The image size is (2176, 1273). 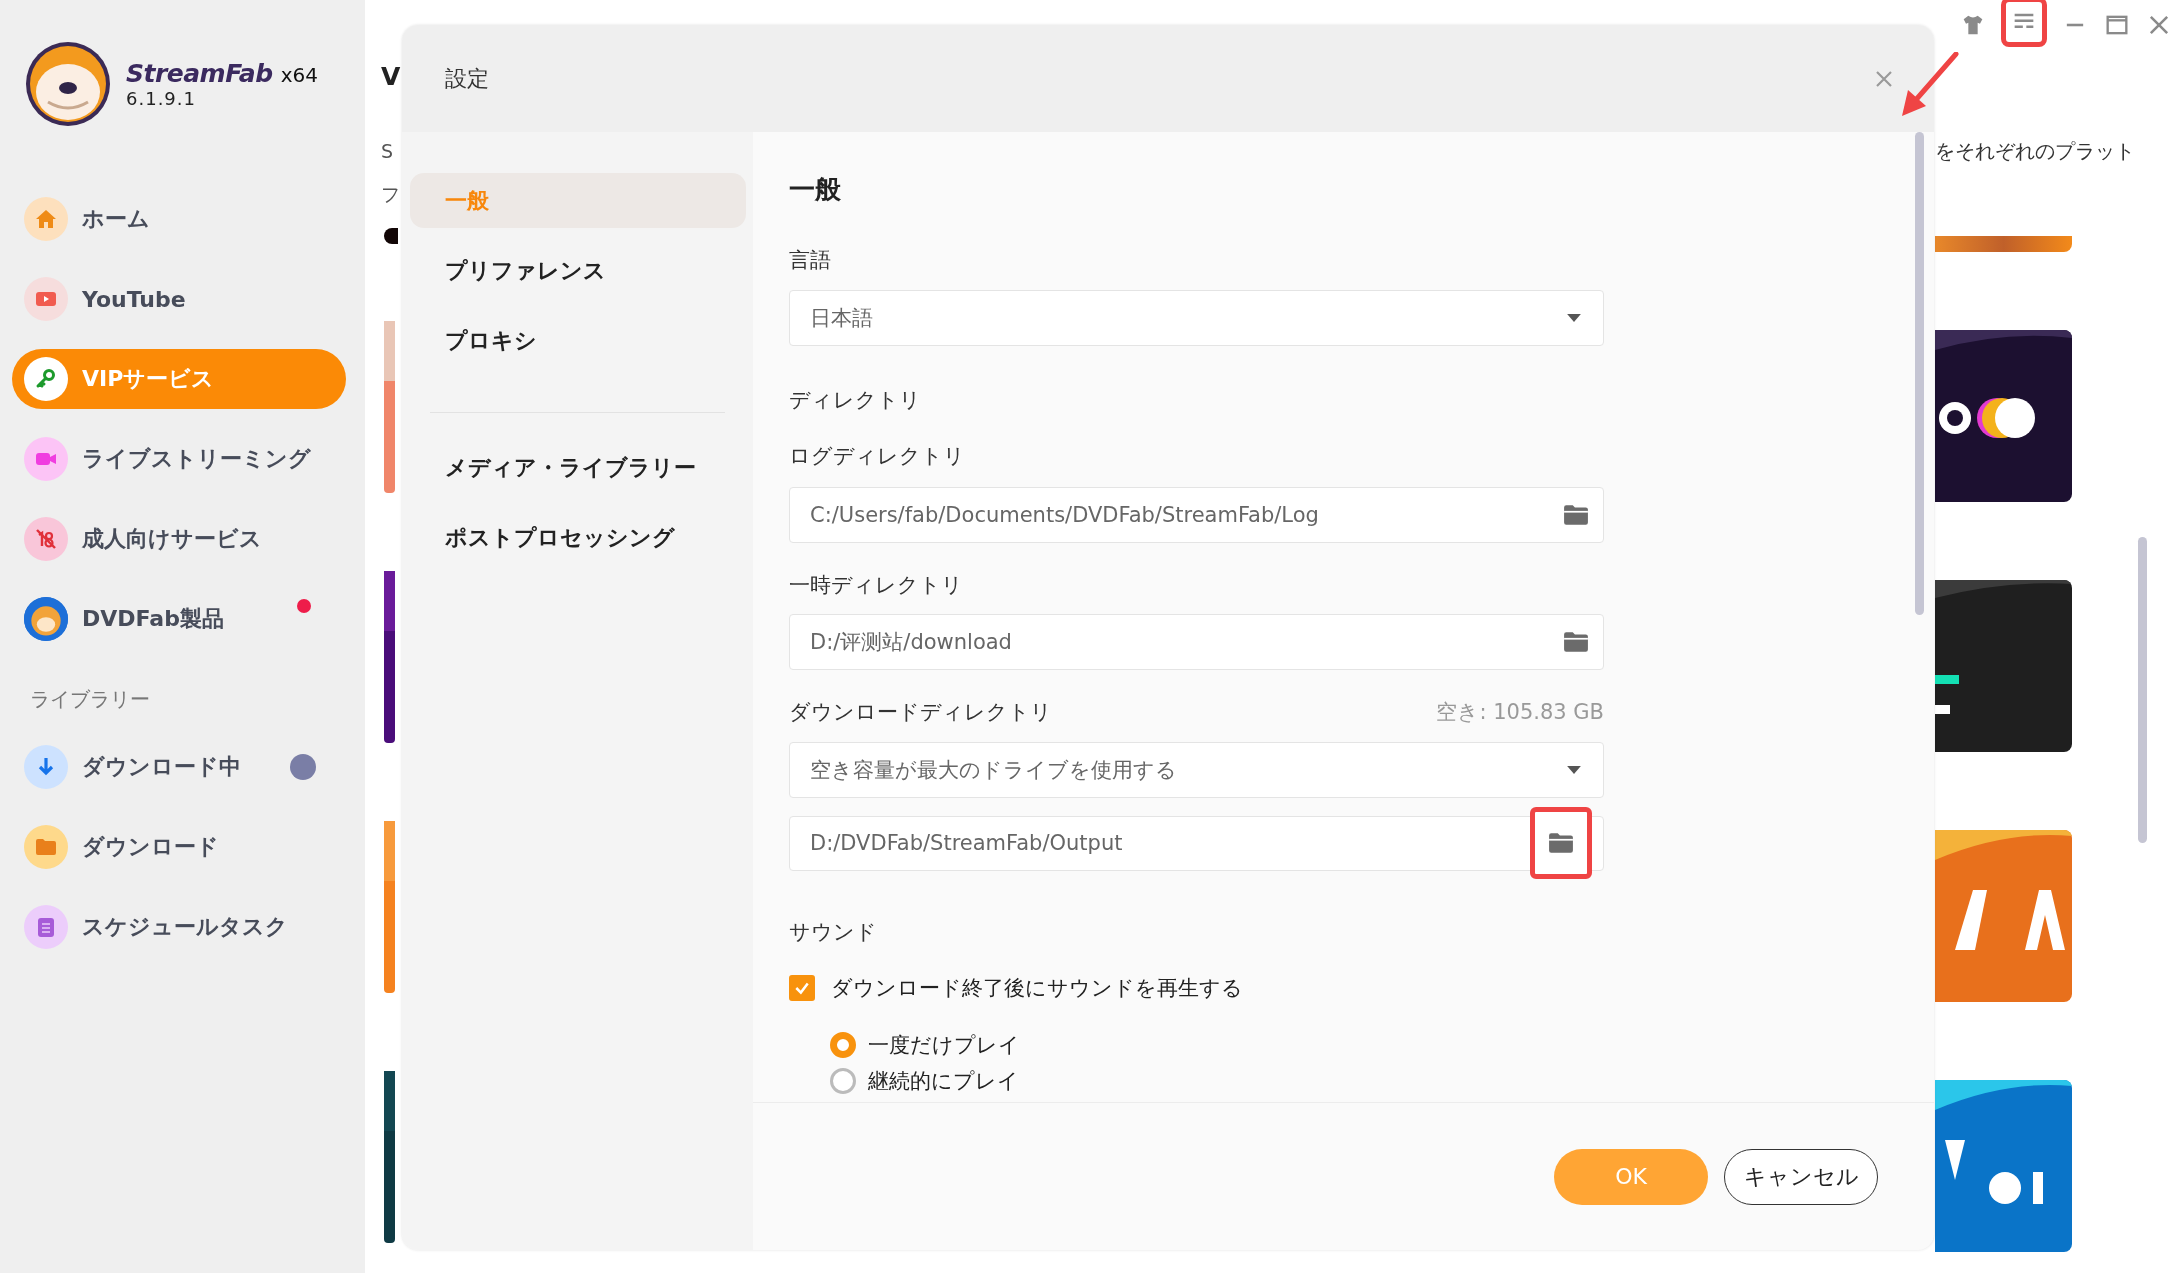 What do you see at coordinates (391, 77) in the screenshot?
I see `page-title: V` at bounding box center [391, 77].